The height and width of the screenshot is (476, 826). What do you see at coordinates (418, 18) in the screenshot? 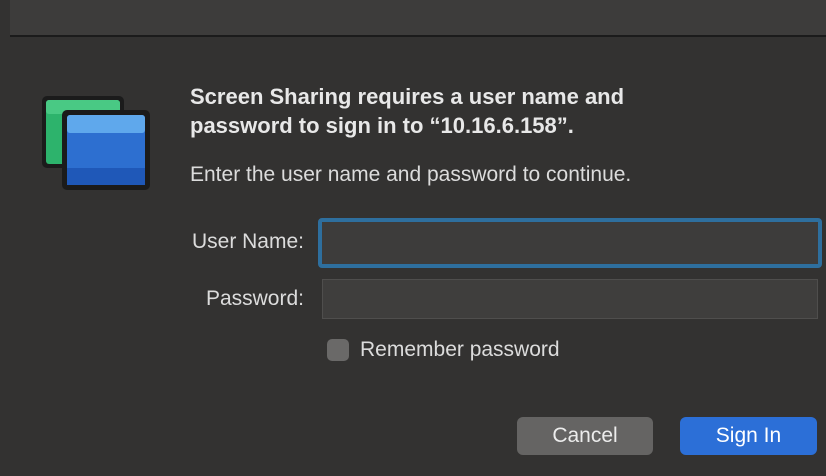
I see `window-titlebar` at bounding box center [418, 18].